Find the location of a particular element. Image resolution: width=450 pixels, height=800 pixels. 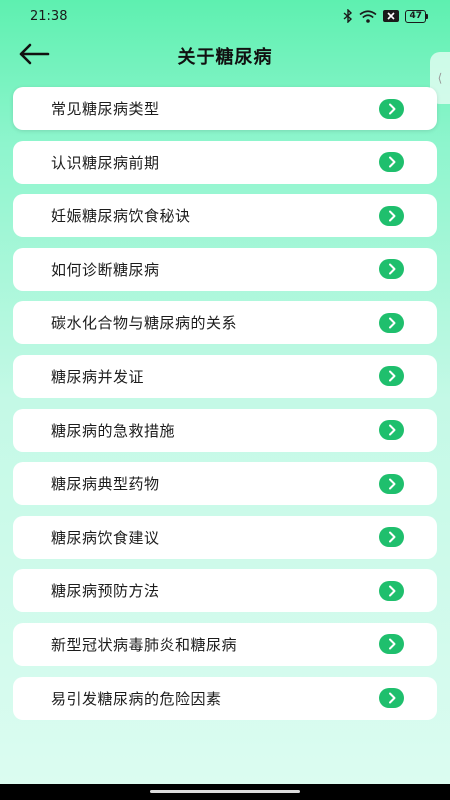

status-icons: 47 is located at coordinates (385, 16).